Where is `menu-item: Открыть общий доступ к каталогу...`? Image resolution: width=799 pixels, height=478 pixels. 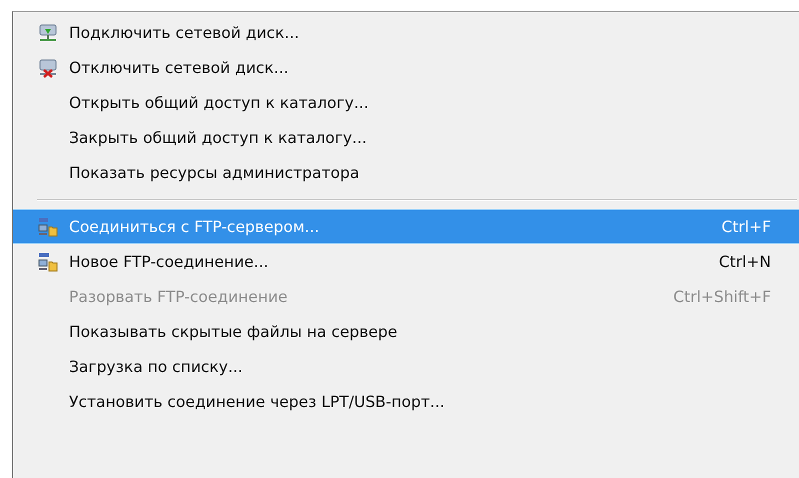
menu-item: Открыть общий доступ к каталогу... is located at coordinates (406, 102).